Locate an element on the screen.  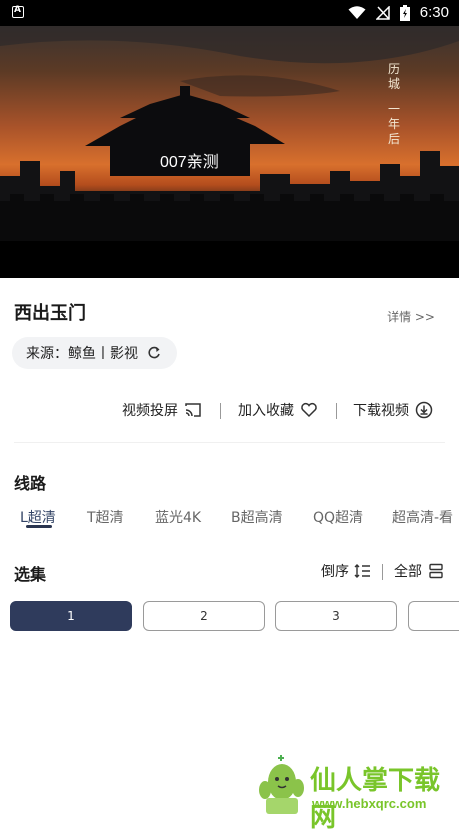
source-selector: 来源：鲸鱼丨影视 is located at coordinates (94, 353).